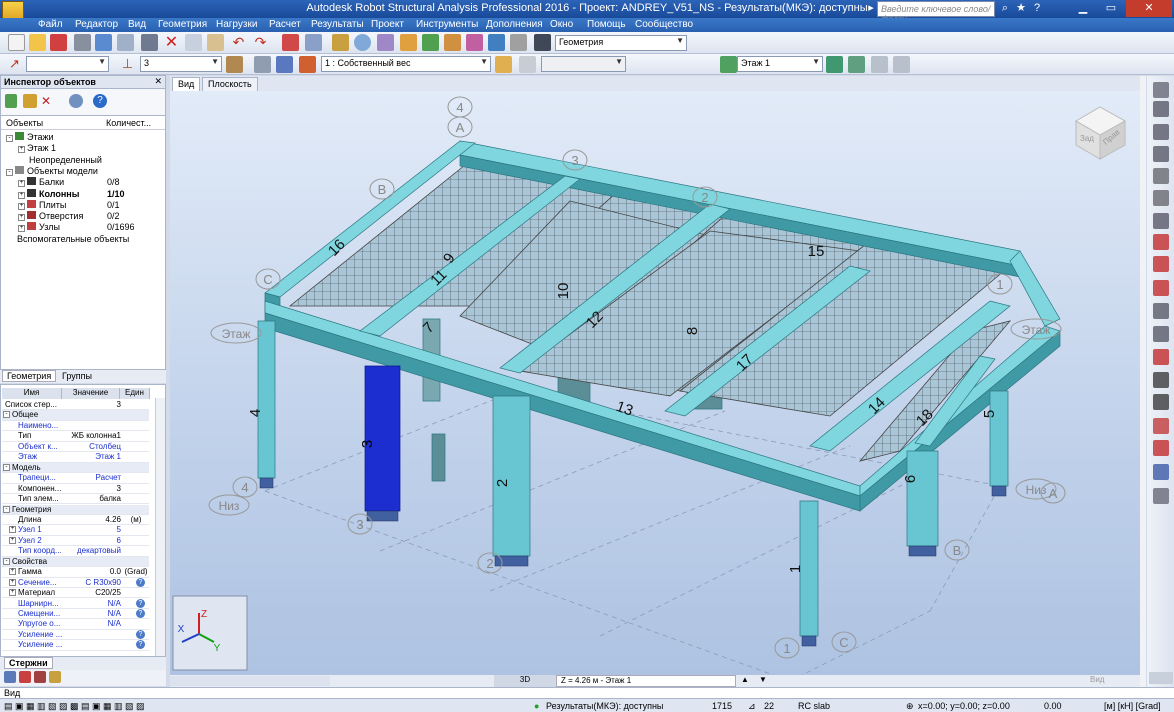  What do you see at coordinates (75, 468) in the screenshot?
I see `property-section: - Модель` at bounding box center [75, 468].